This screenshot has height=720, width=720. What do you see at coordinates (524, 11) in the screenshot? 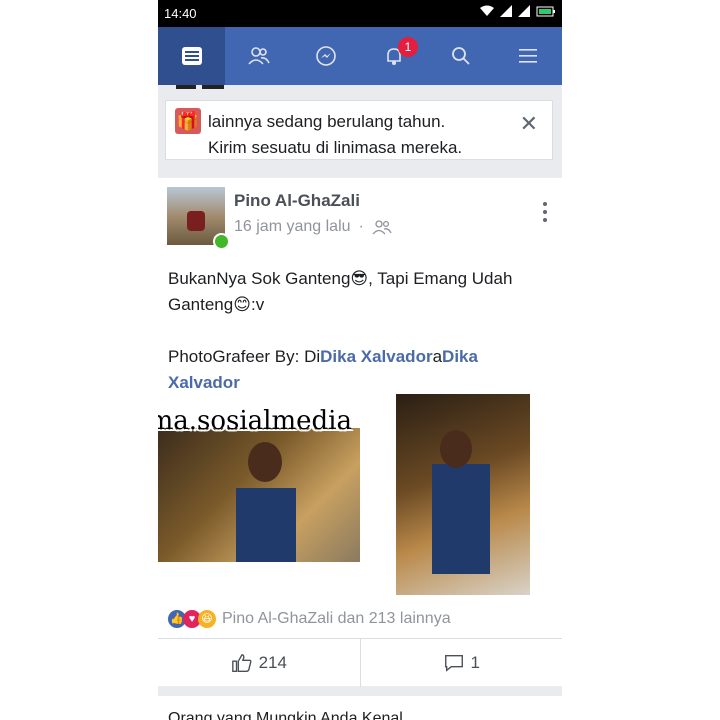
I see `signal-2-icon` at bounding box center [524, 11].